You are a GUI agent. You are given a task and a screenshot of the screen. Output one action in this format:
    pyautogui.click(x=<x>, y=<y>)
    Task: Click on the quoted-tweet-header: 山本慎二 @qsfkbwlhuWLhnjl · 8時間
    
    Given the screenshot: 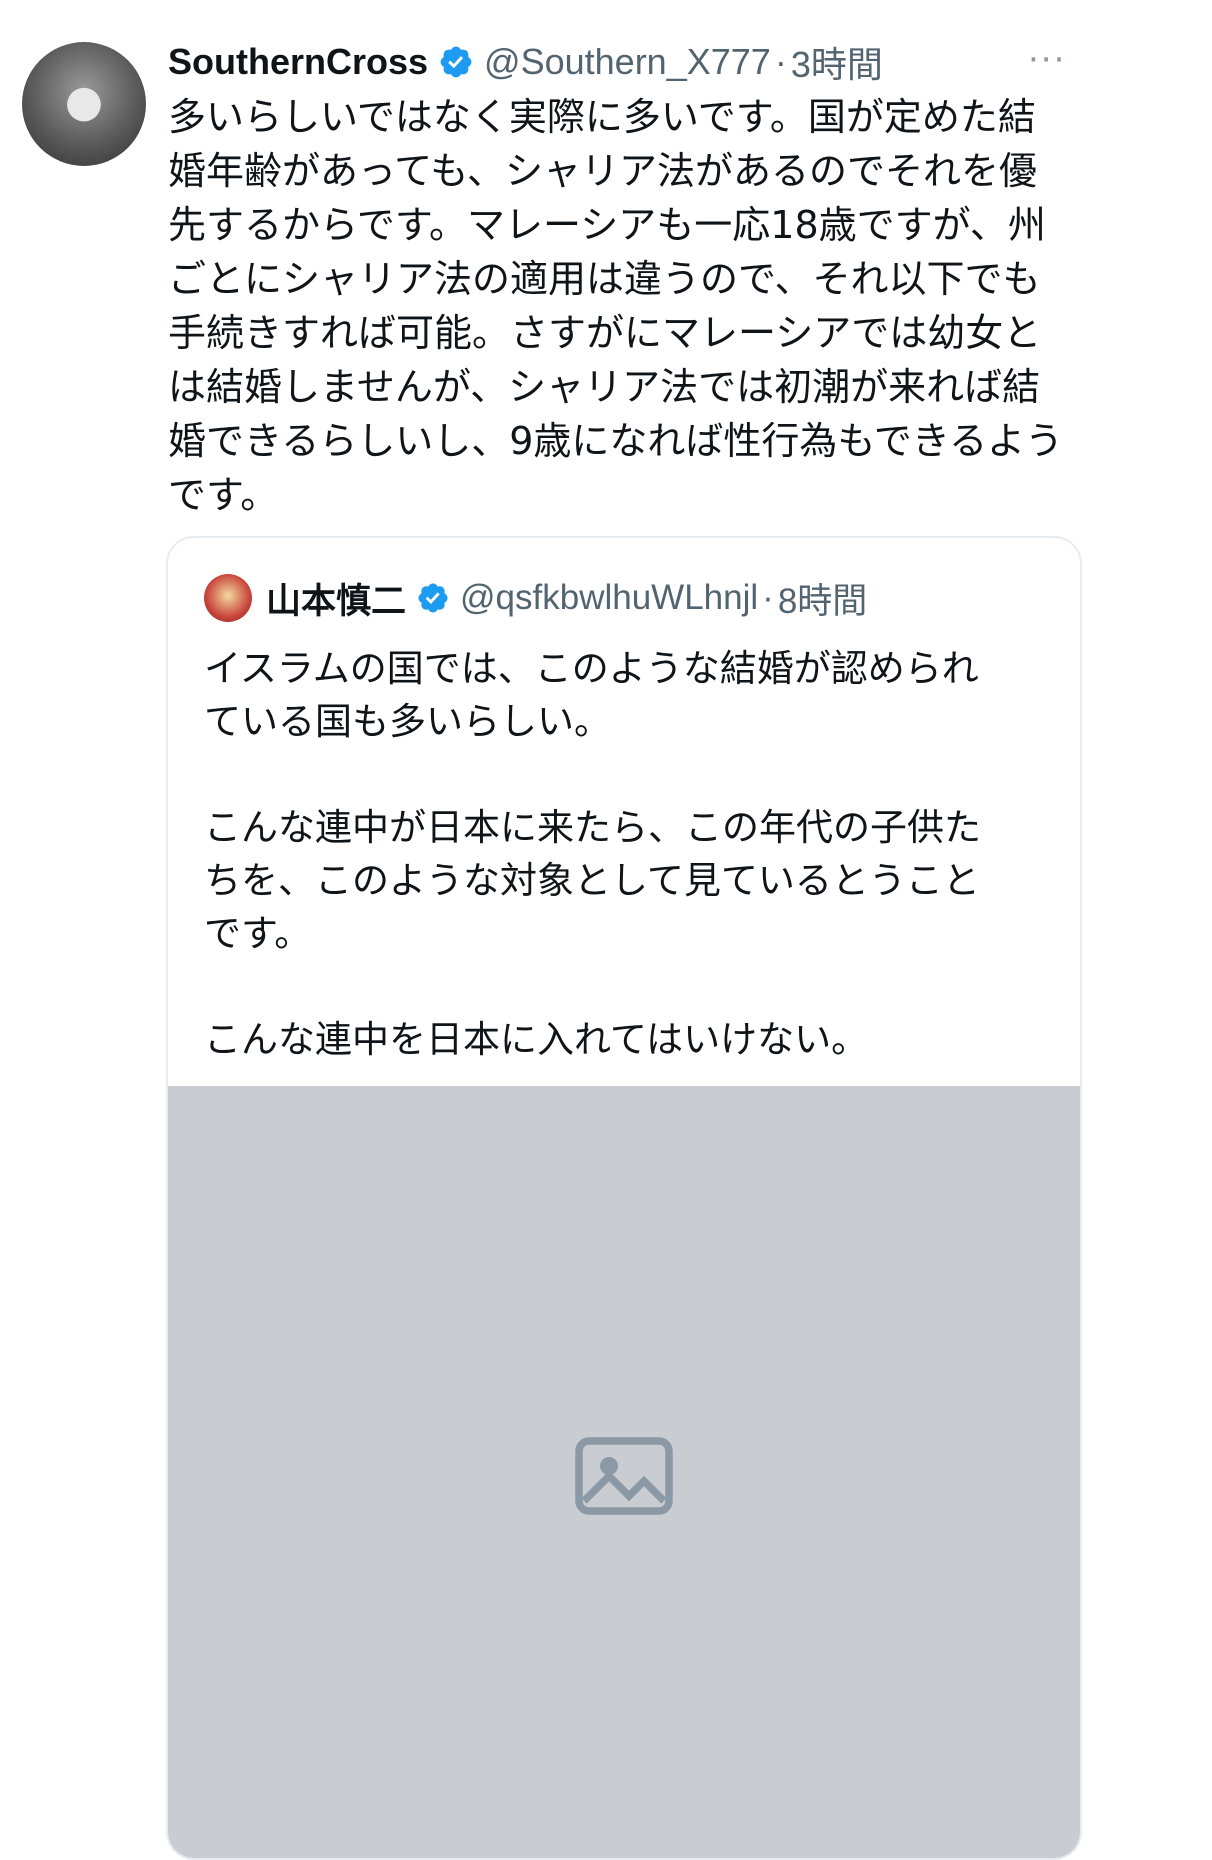 What is the action you would take?
    pyautogui.click(x=535, y=598)
    